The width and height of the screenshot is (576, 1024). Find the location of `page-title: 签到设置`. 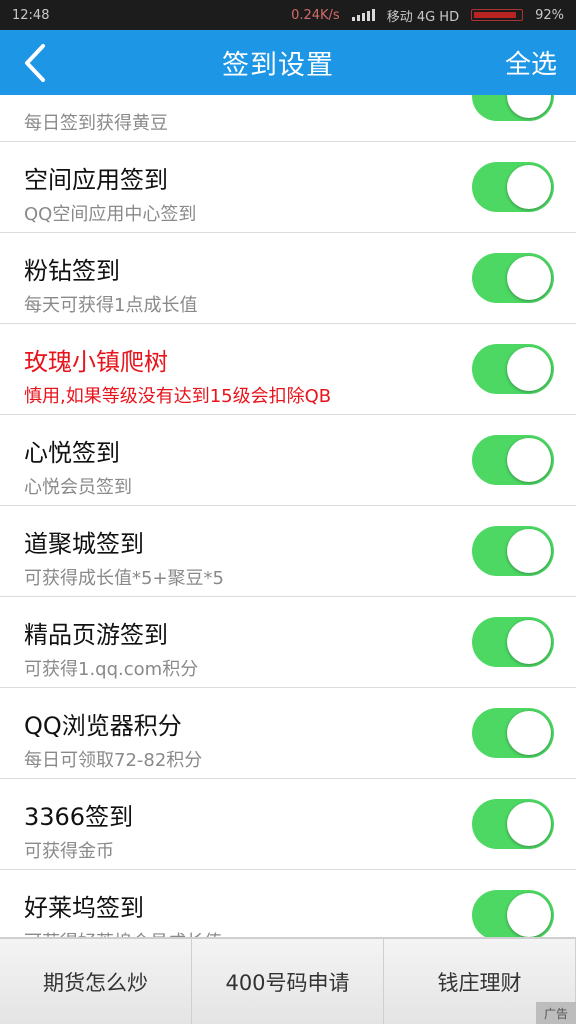

page-title: 签到设置 is located at coordinates (278, 65).